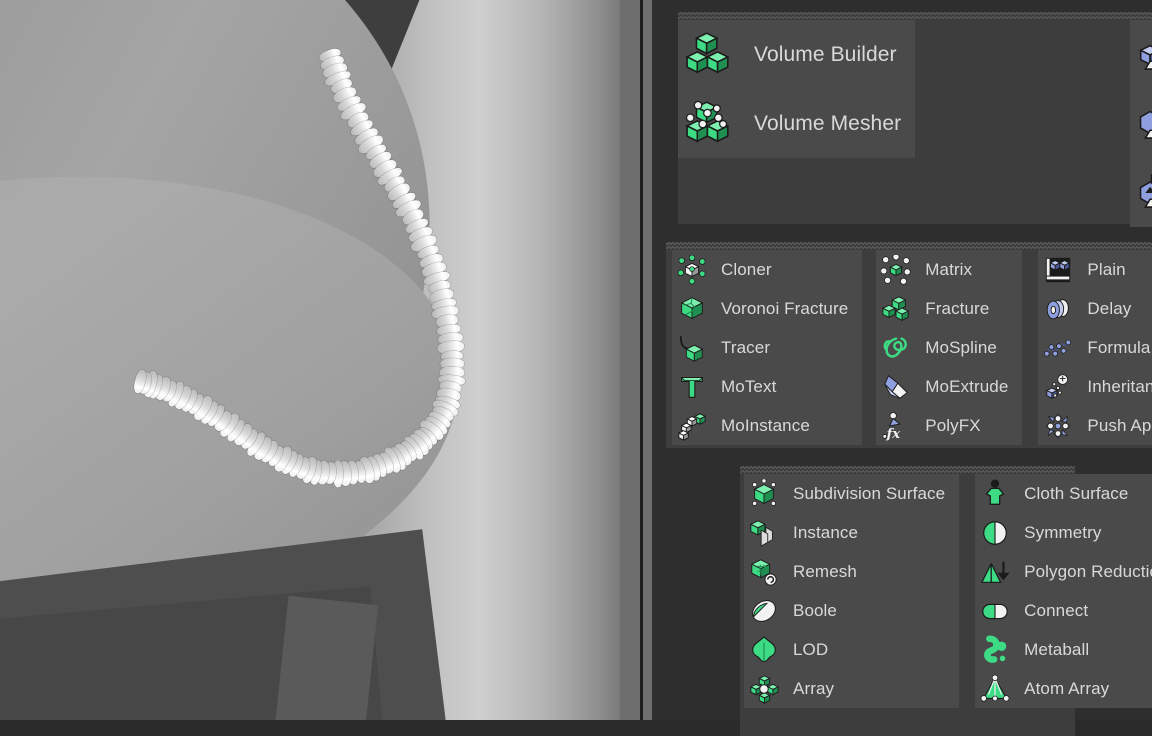 This screenshot has height=736, width=1152. Describe the element at coordinates (851, 610) in the screenshot. I see `palette-item-boole: Boole` at that location.